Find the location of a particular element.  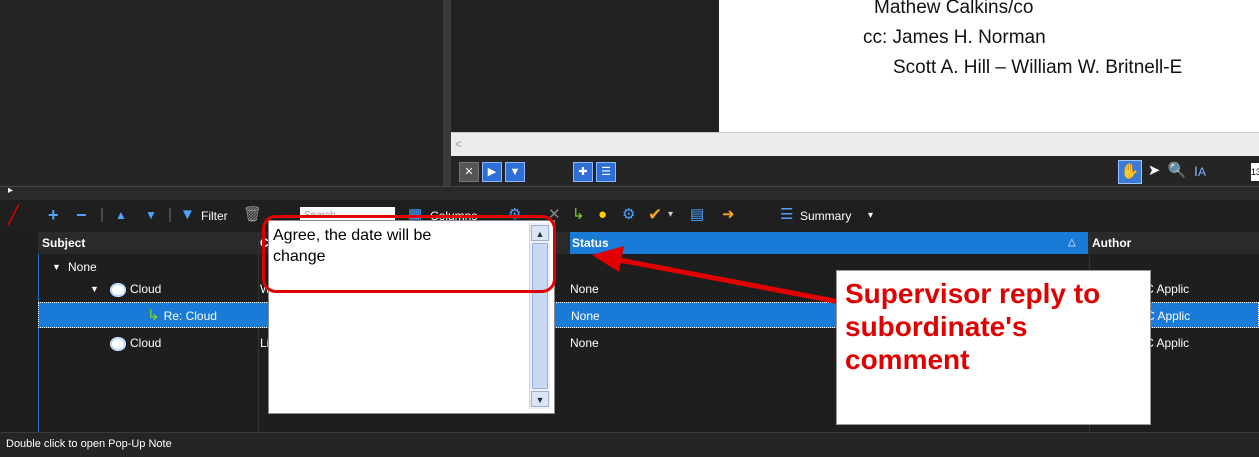

arrow-shaft is located at coordinates (727, 280).